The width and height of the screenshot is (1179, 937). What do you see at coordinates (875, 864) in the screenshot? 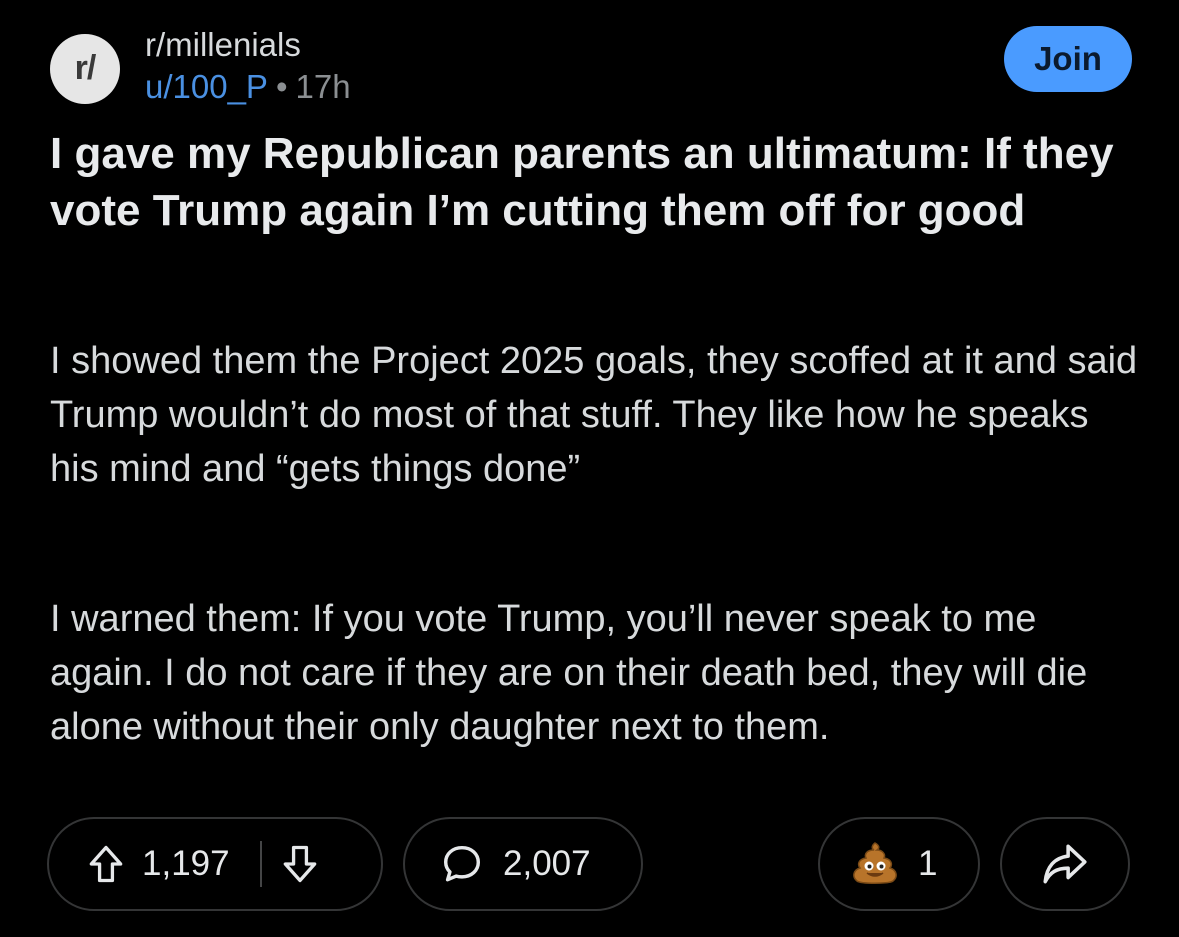
I see `poop-award-icon` at bounding box center [875, 864].